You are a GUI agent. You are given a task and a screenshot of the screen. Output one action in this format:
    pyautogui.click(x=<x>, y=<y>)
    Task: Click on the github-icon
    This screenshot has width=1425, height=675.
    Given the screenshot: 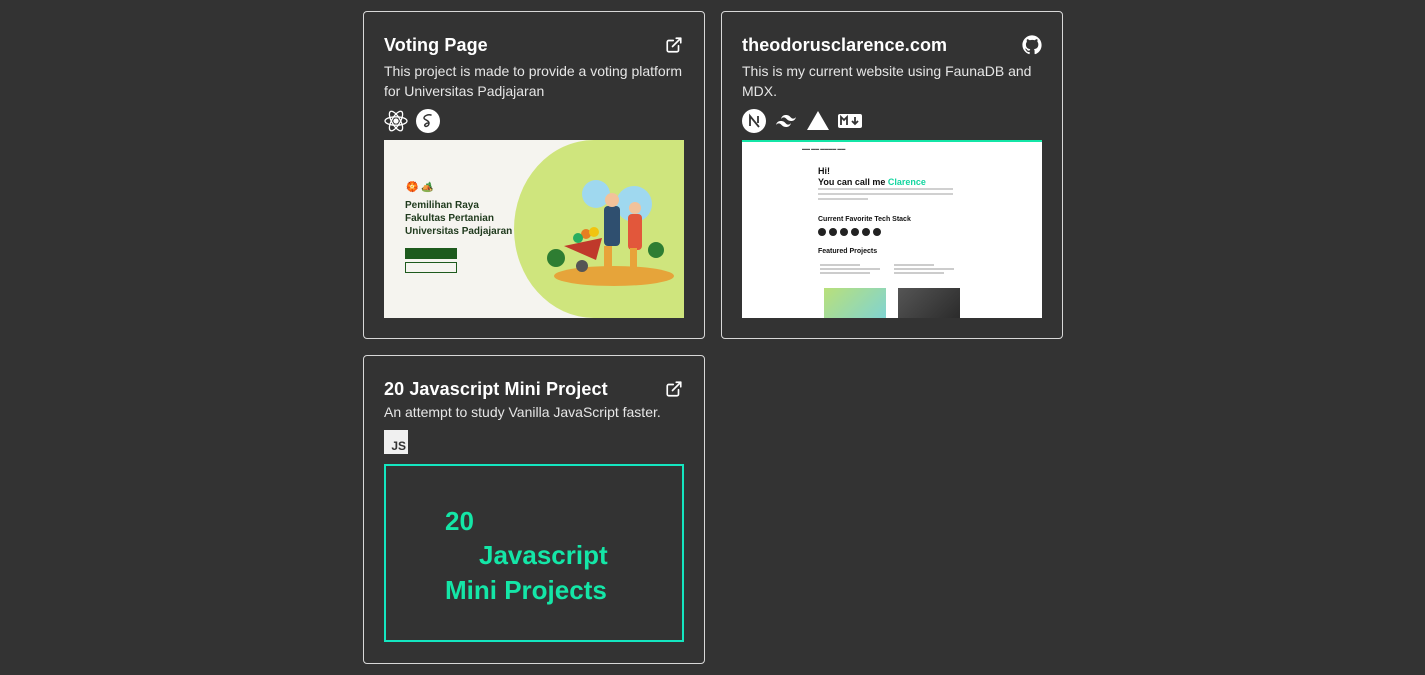 What is the action you would take?
    pyautogui.click(x=1032, y=45)
    